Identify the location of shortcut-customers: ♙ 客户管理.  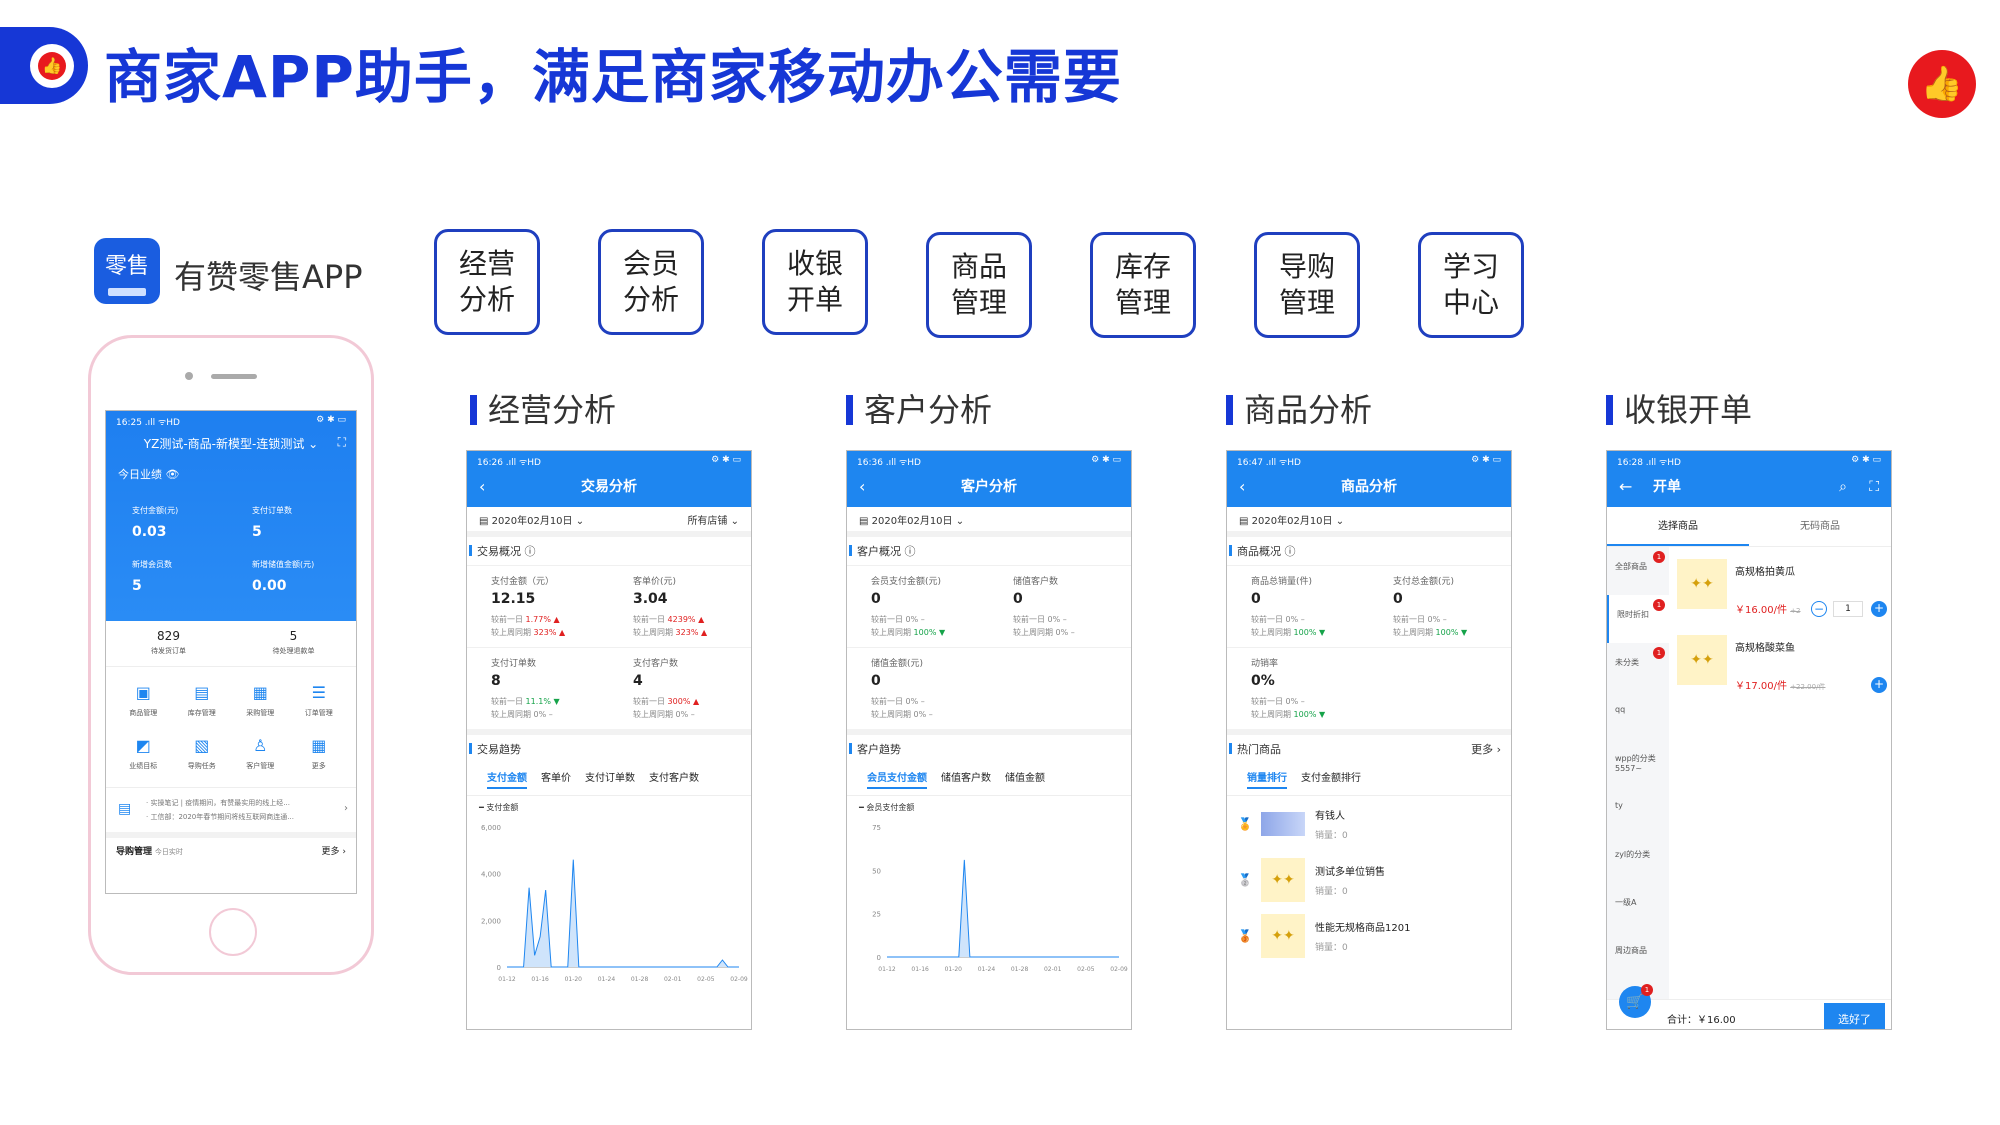
(260, 753).